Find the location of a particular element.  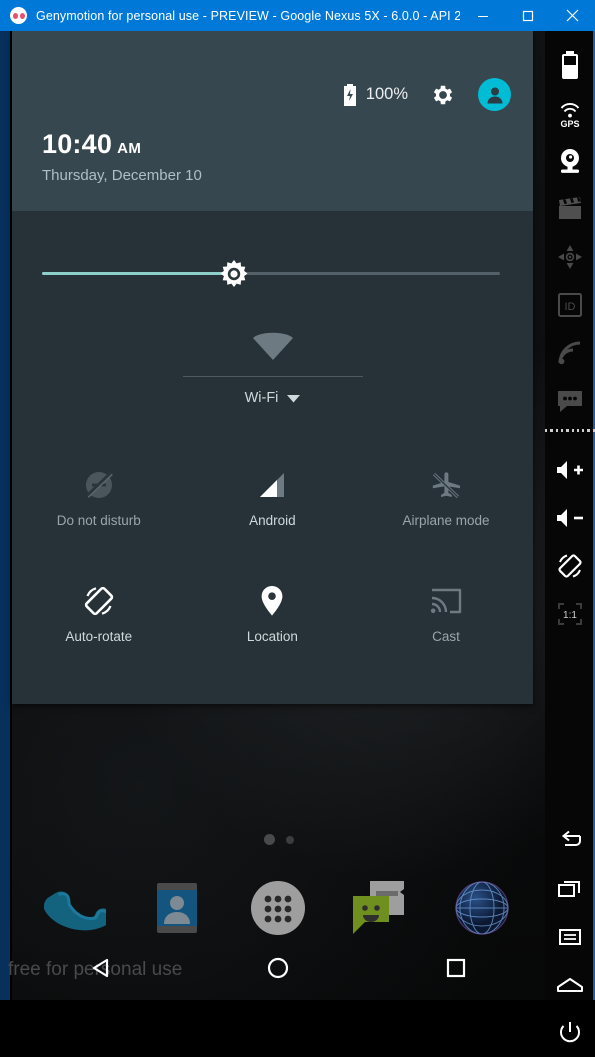

gps-tool-icon: GPS is located at coordinates (570, 113).